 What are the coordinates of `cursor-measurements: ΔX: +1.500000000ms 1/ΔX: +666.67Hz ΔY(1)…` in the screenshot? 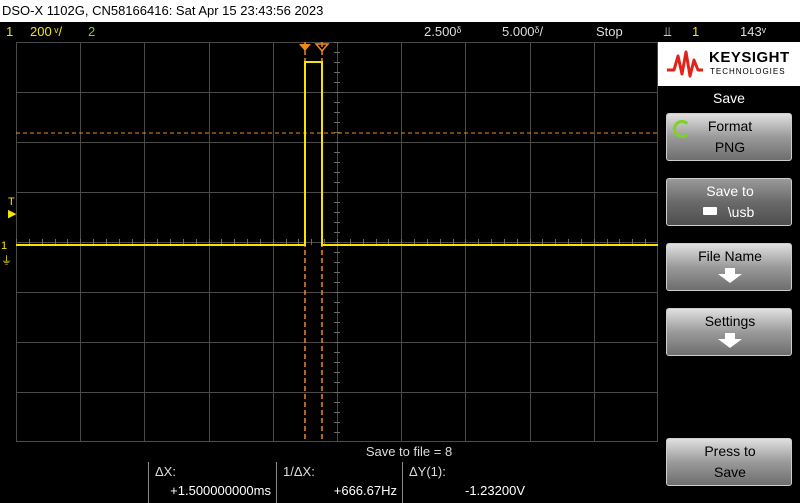 It's located at (329, 482).